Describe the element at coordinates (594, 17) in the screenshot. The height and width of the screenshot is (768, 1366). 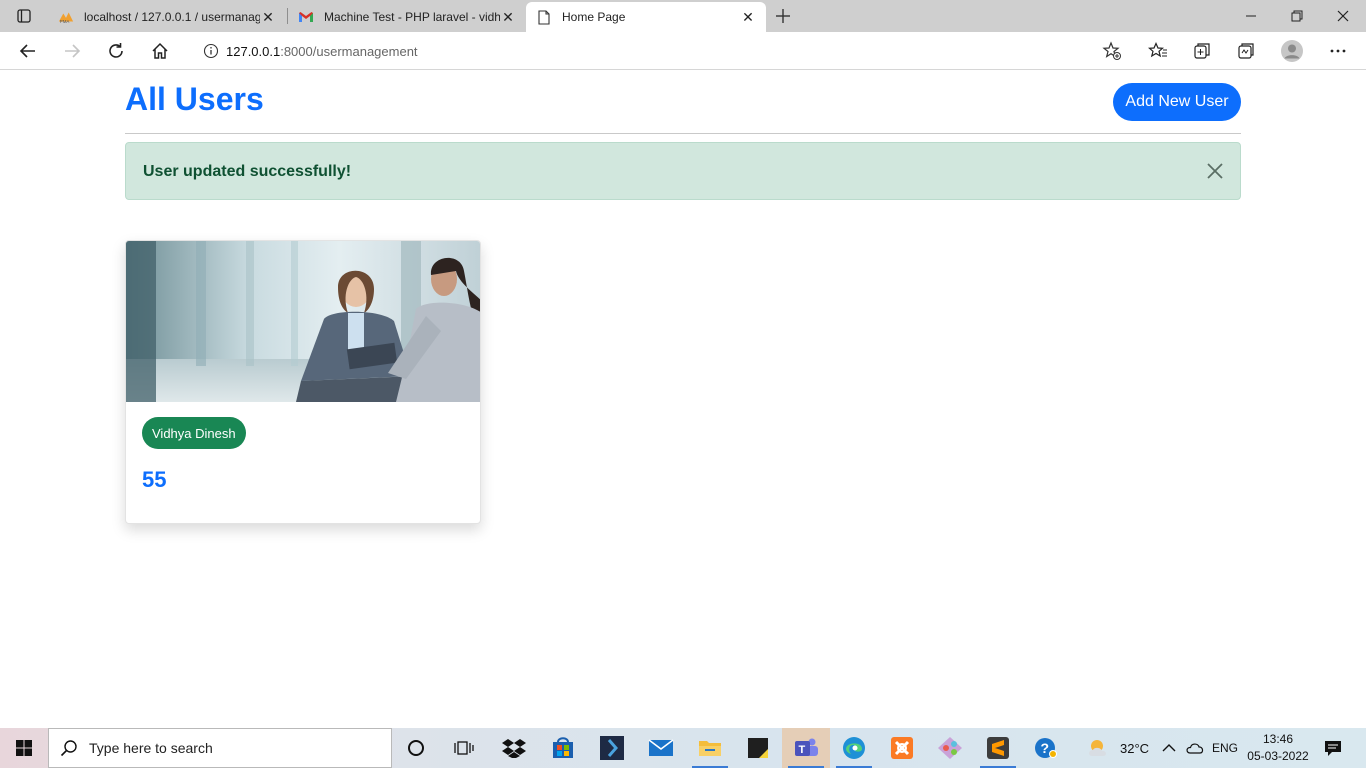
I see `tab-title: Home Page` at that location.